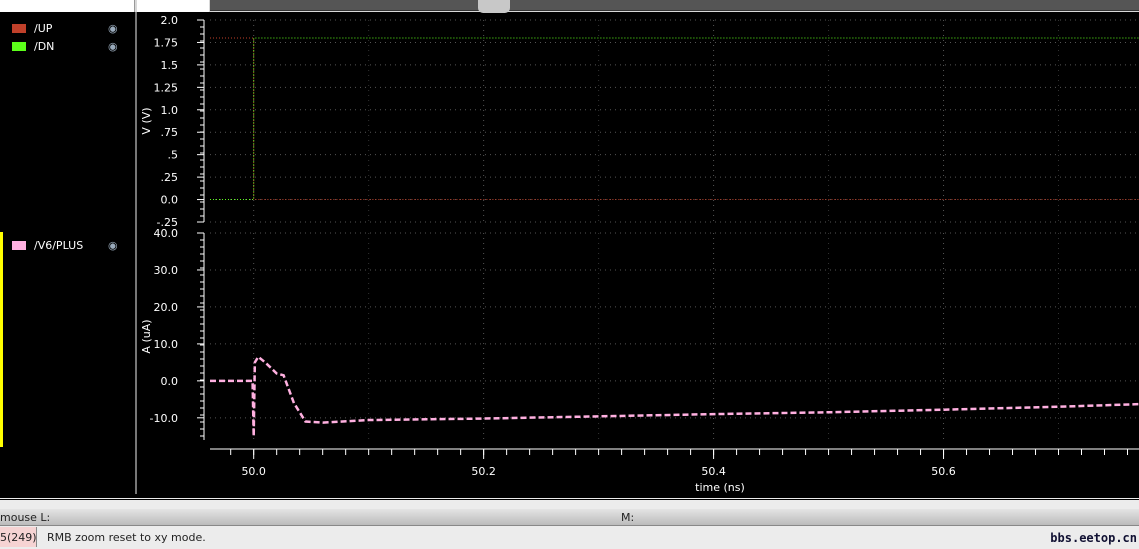 The width and height of the screenshot is (1139, 549). Describe the element at coordinates (1093, 538) in the screenshot. I see `watermark: bbs.eetop.cn` at that location.